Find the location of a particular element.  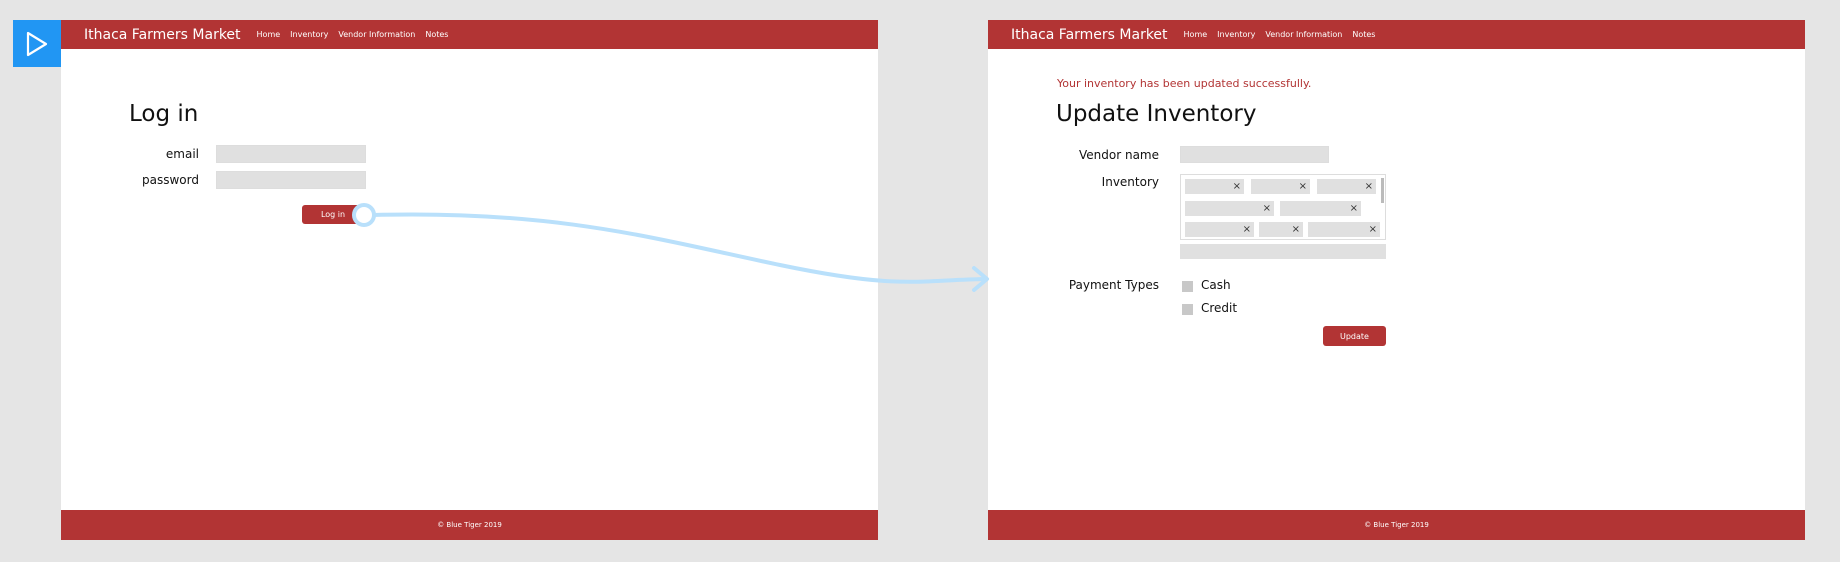

flow-connector is located at coordinates (670, 247).